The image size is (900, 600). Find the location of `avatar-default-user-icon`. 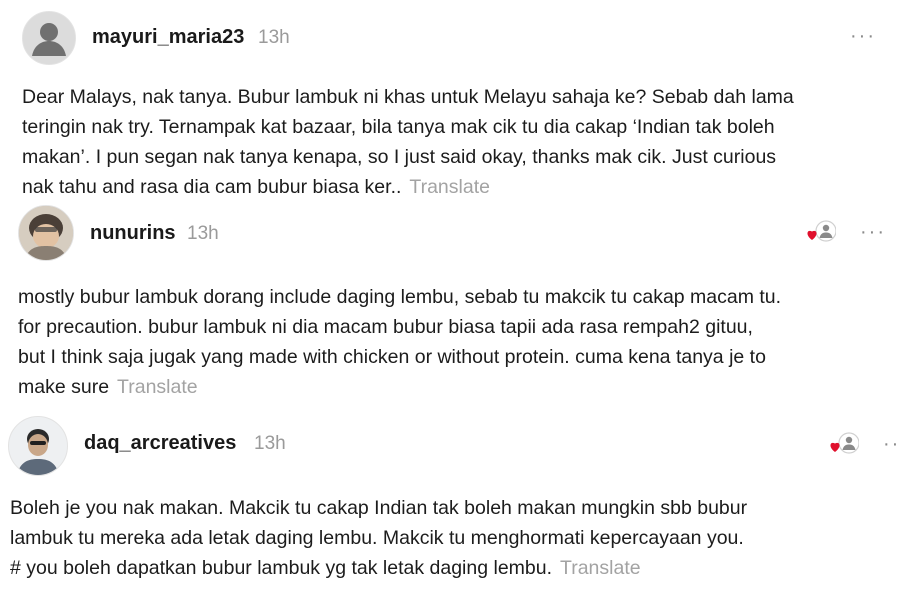

avatar-default-user-icon is located at coordinates (49, 38).